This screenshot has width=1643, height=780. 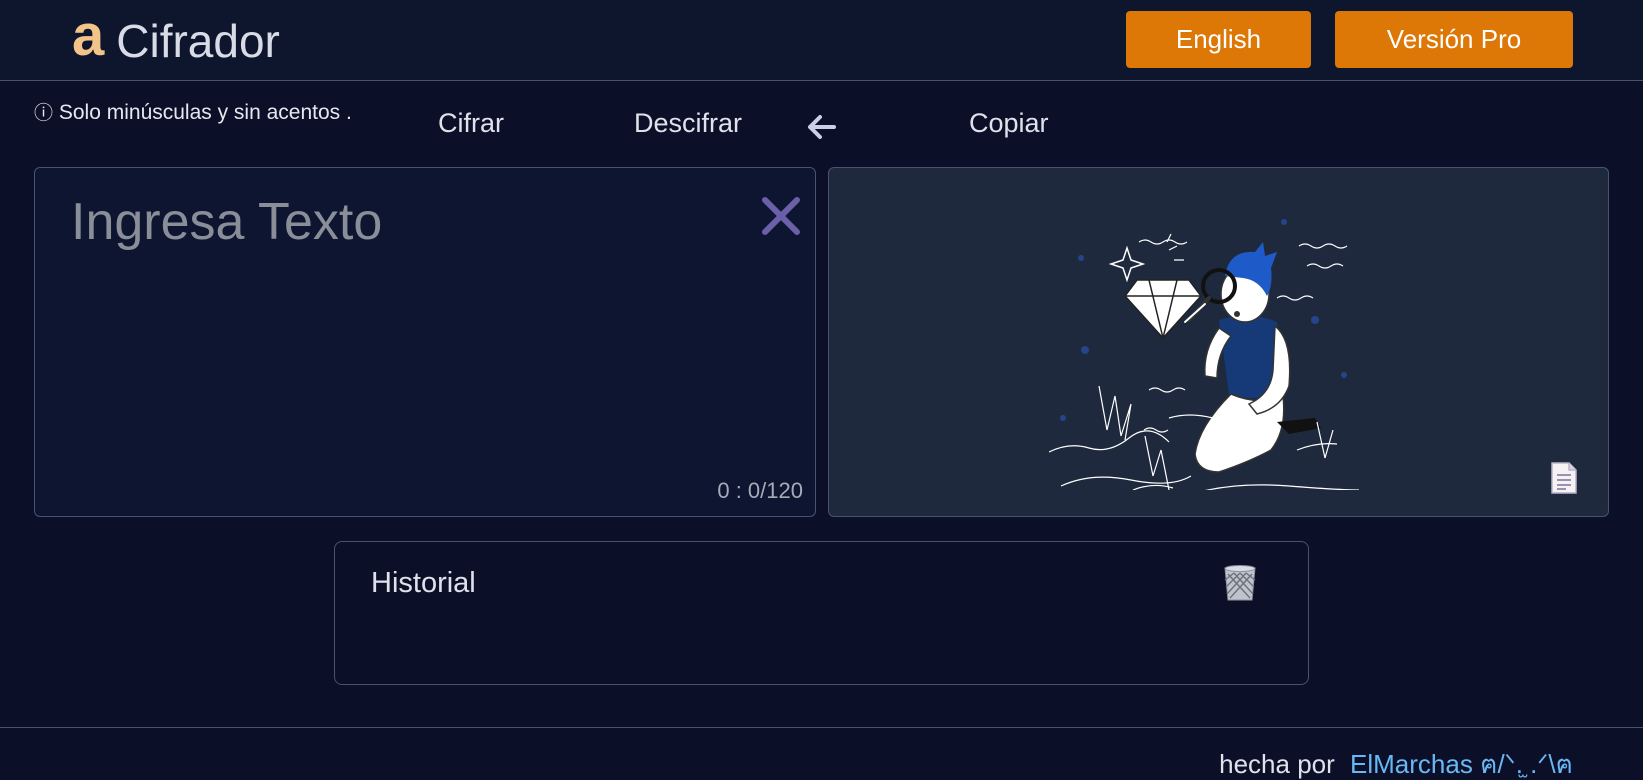 What do you see at coordinates (821, 753) in the screenshot?
I see `footer: hecha por ElMarchas ฅ/ᐠ.̫ .ᐟ\ฅ` at bounding box center [821, 753].